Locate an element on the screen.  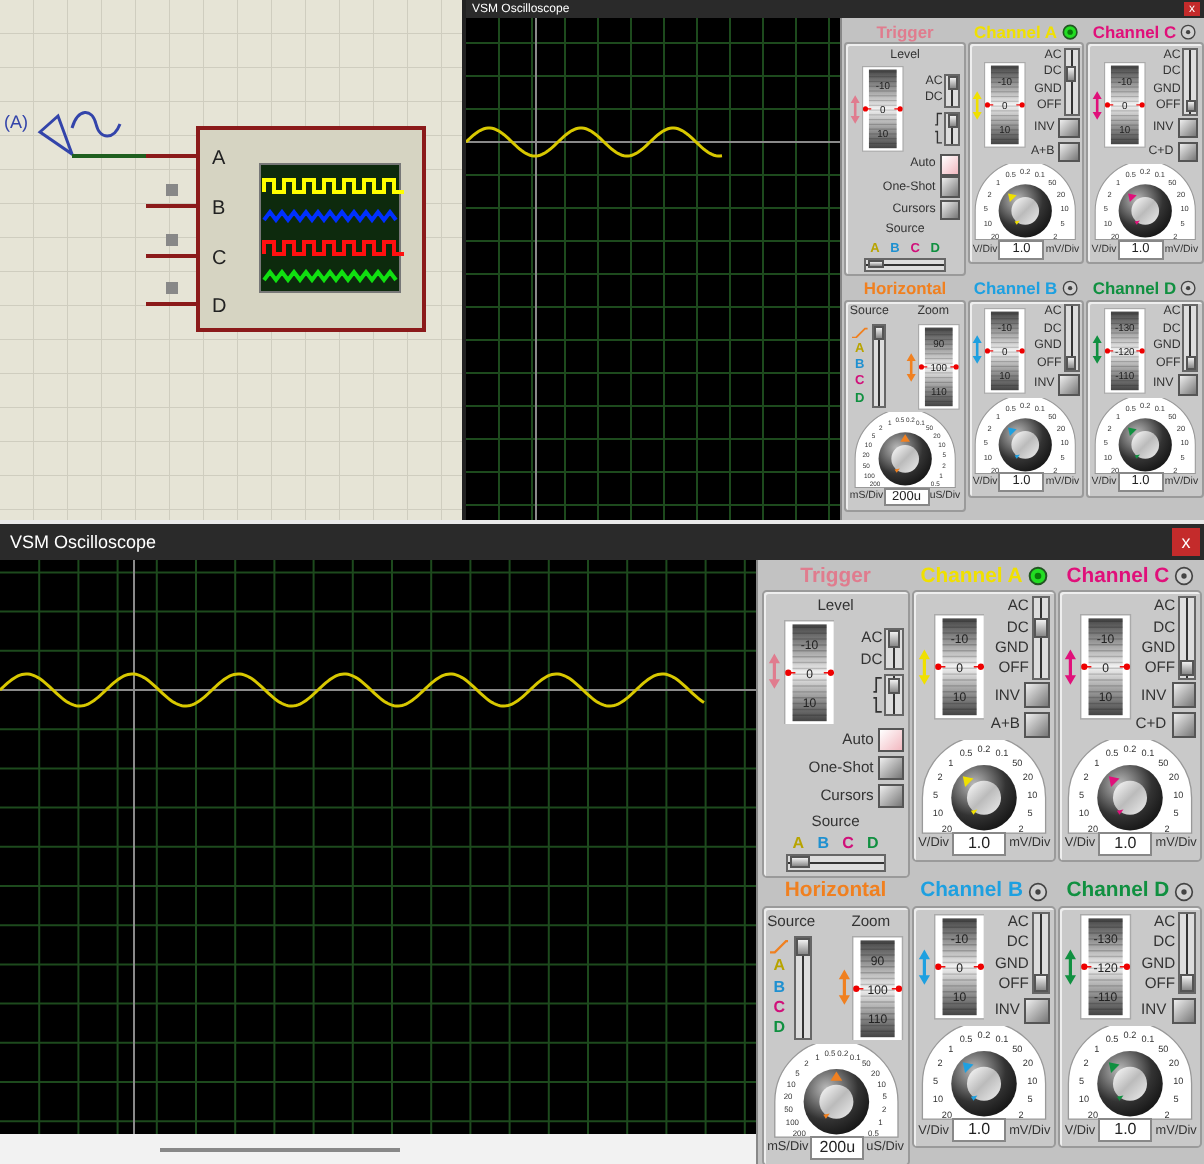
pin-label: D is located at coordinates (219, 307).